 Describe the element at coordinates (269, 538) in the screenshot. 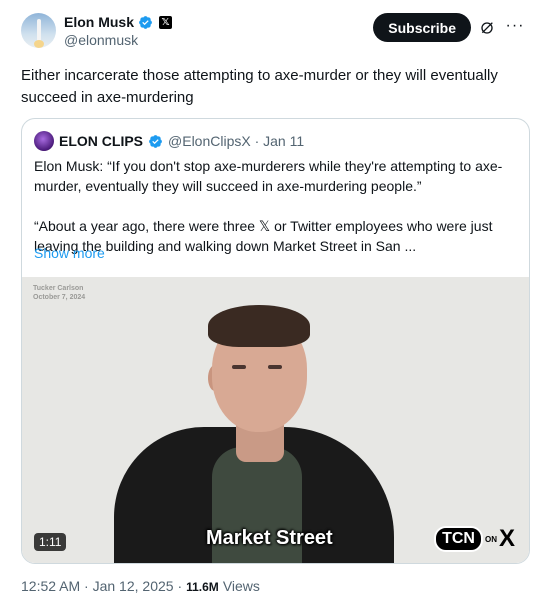

I see `video-caption: Market Street` at that location.